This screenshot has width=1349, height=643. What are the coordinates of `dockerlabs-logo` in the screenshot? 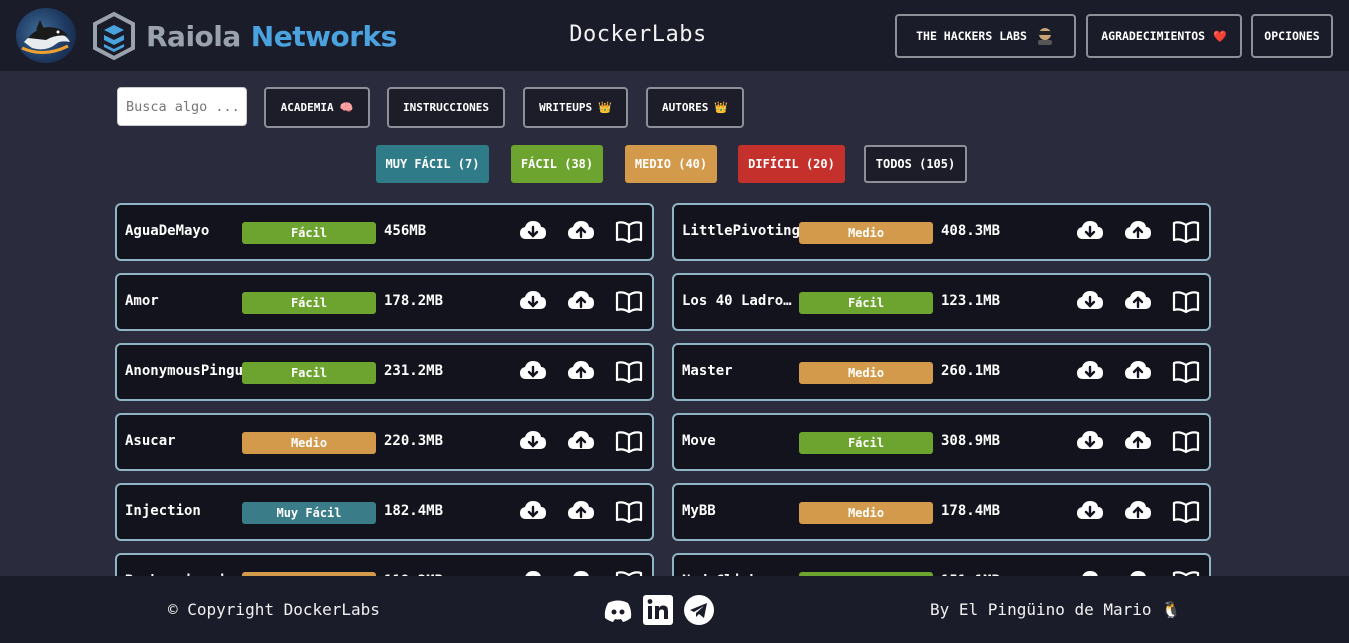 It's located at (46, 35).